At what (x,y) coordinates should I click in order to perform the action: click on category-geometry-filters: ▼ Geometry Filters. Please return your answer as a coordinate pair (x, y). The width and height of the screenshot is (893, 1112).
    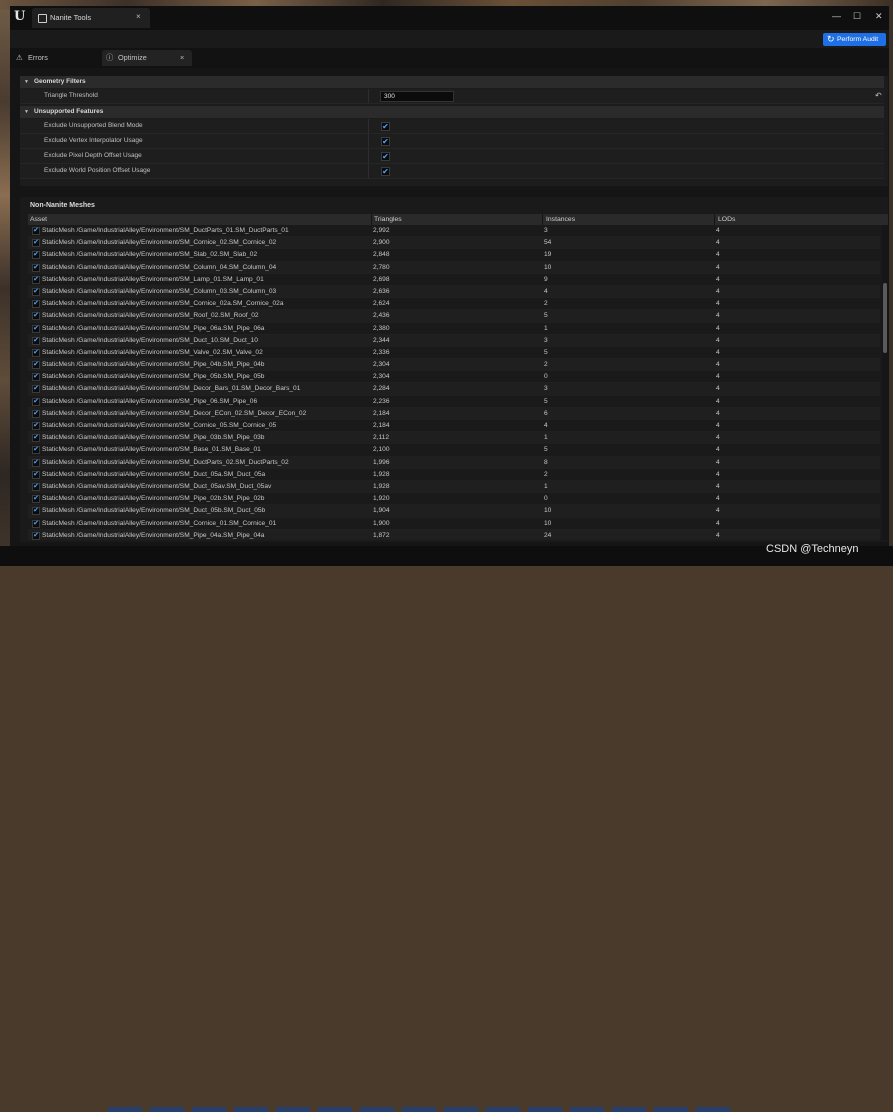
    Looking at the image, I should click on (452, 82).